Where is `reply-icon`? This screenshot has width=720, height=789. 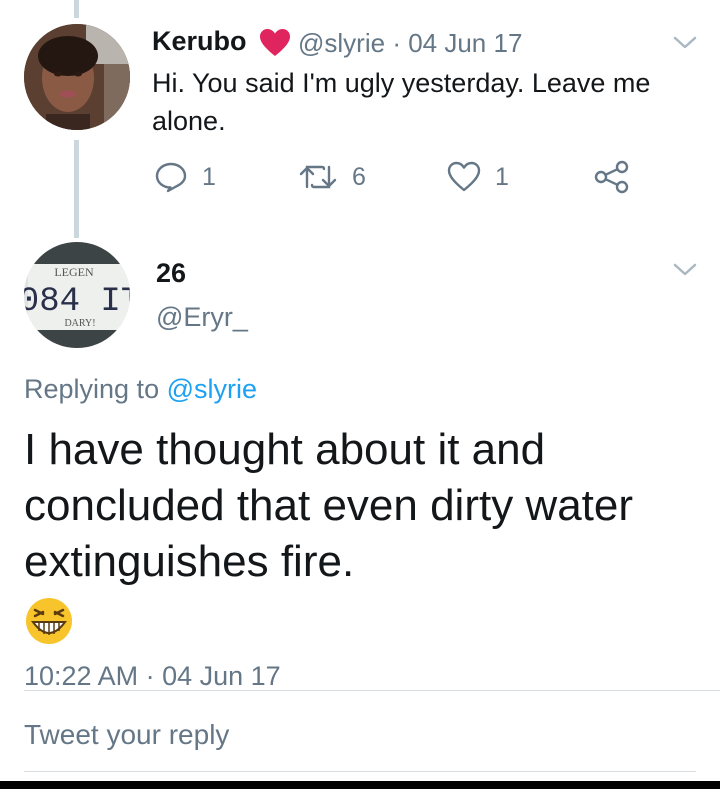 reply-icon is located at coordinates (171, 177).